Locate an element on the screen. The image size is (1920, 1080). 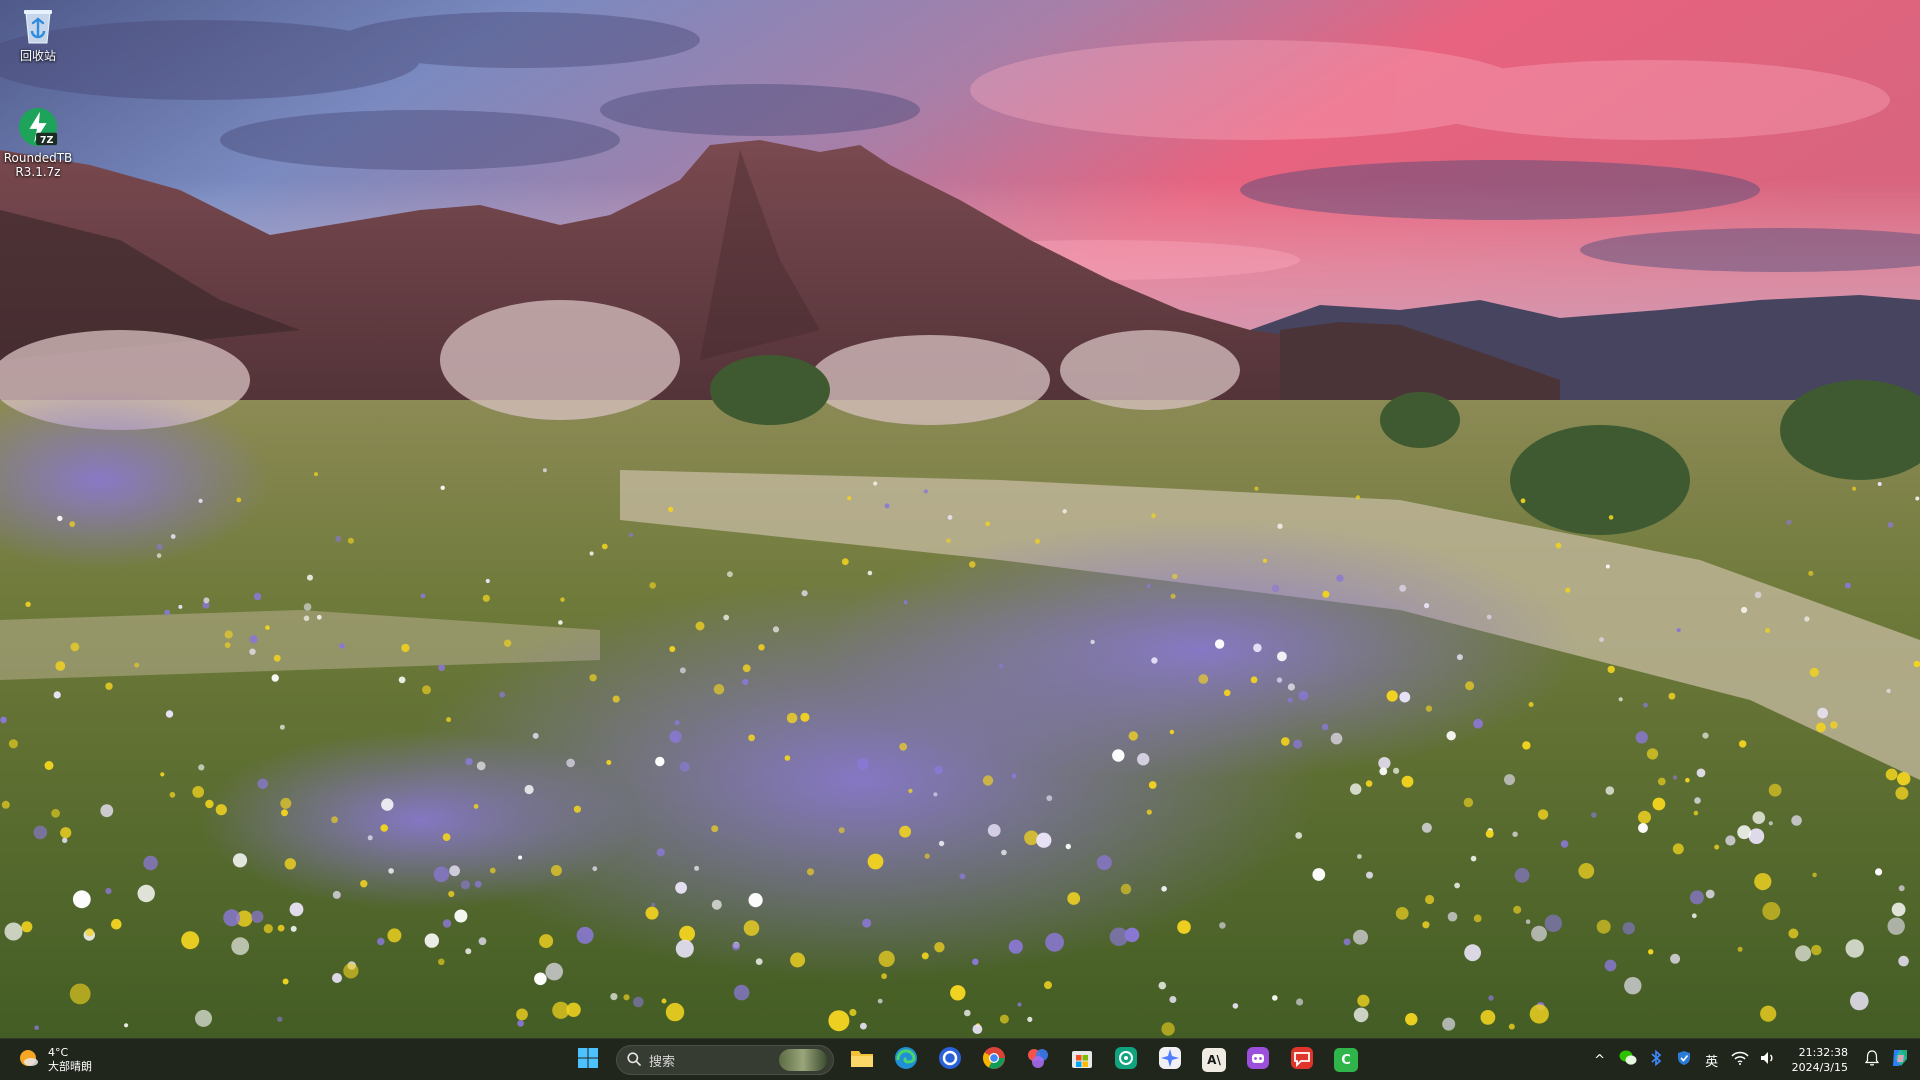
search-placeholder: 搜索 is located at coordinates (662, 1062).